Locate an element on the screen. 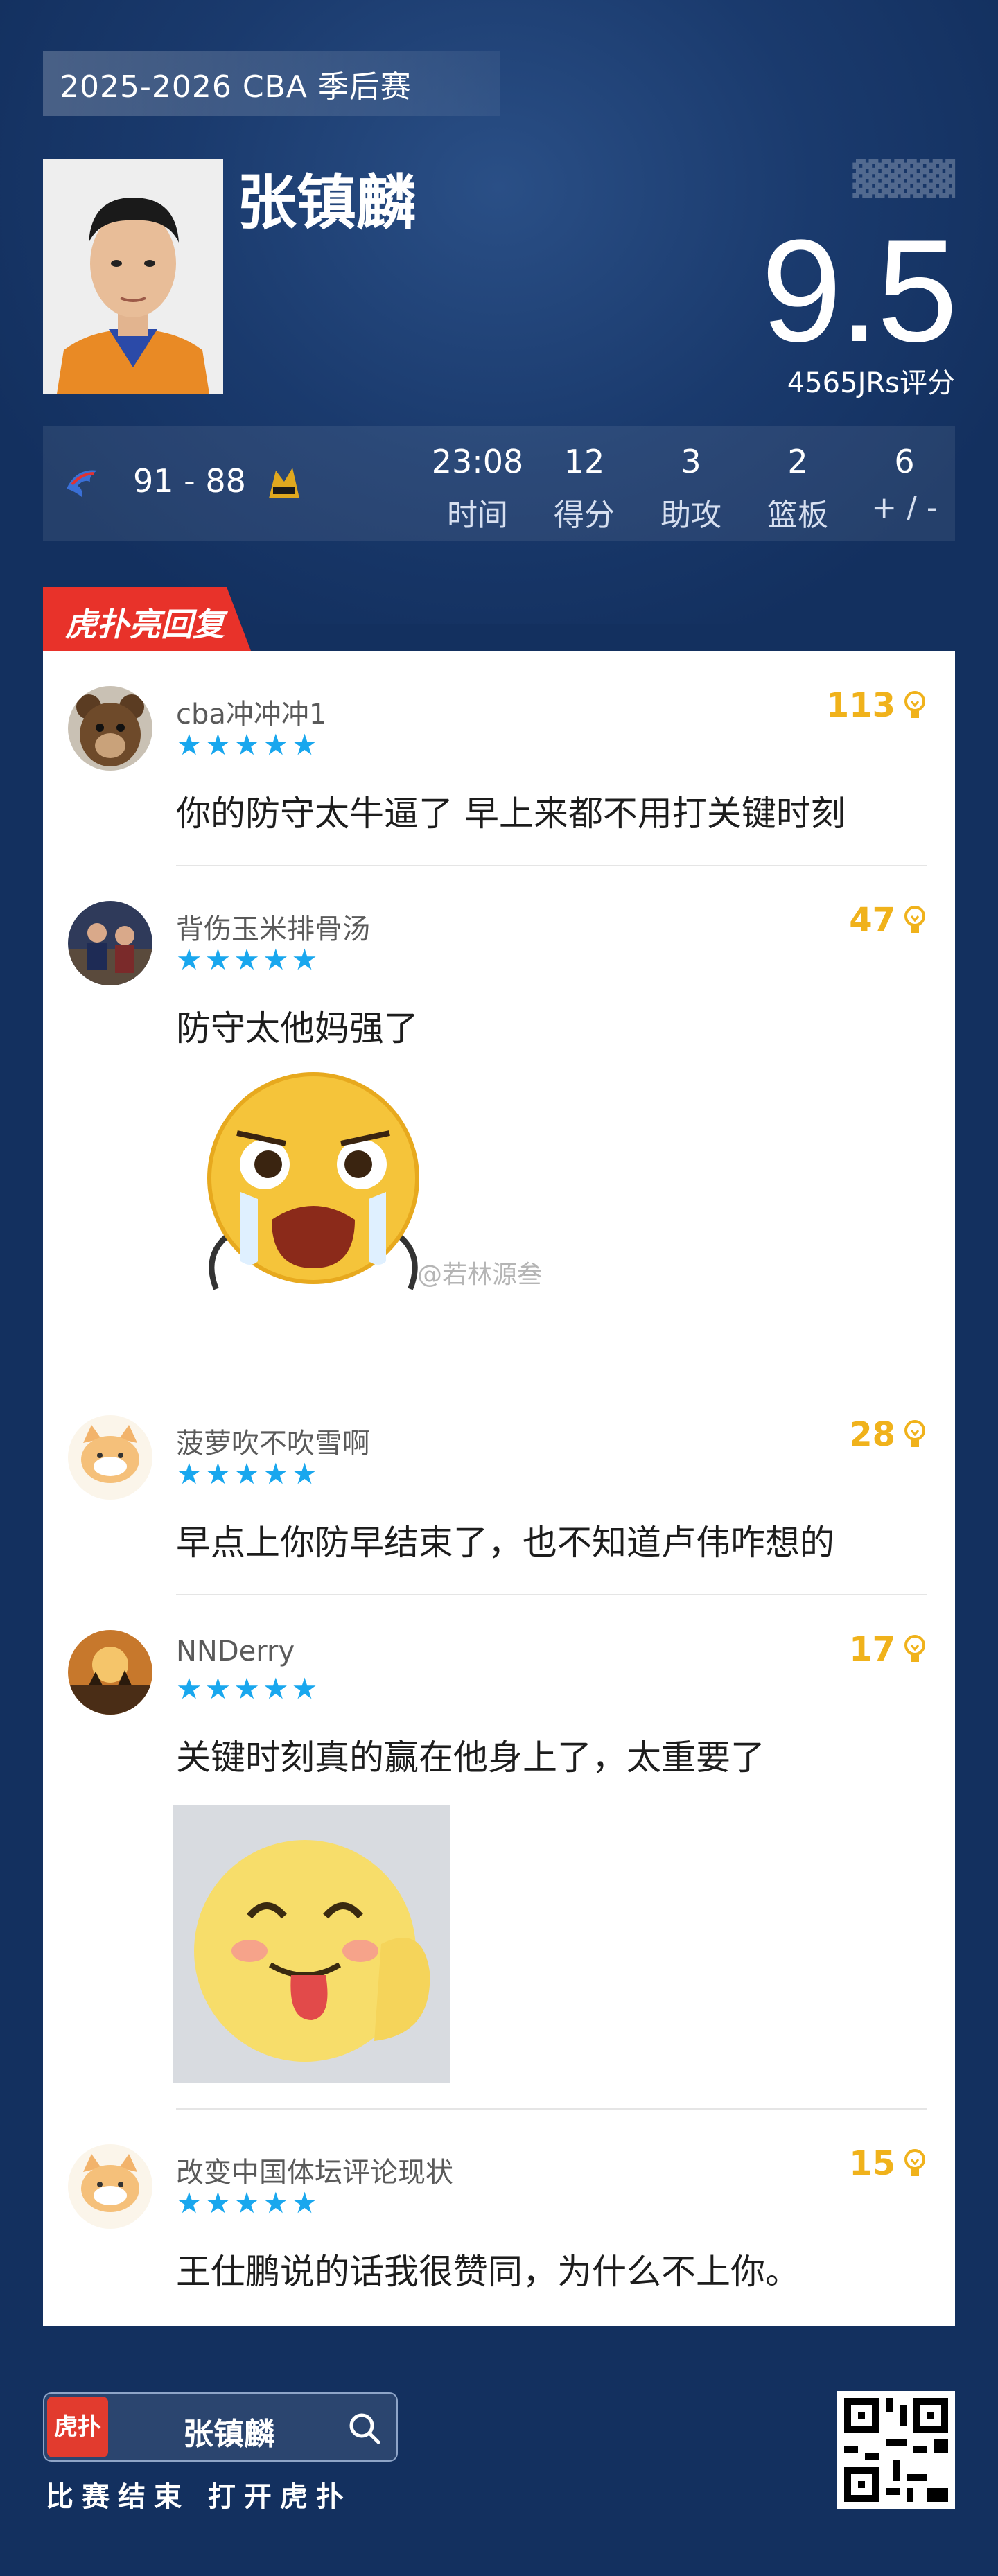 This screenshot has height=2576, width=998. stat-plus-minus: 6 + / - is located at coordinates (904, 484).